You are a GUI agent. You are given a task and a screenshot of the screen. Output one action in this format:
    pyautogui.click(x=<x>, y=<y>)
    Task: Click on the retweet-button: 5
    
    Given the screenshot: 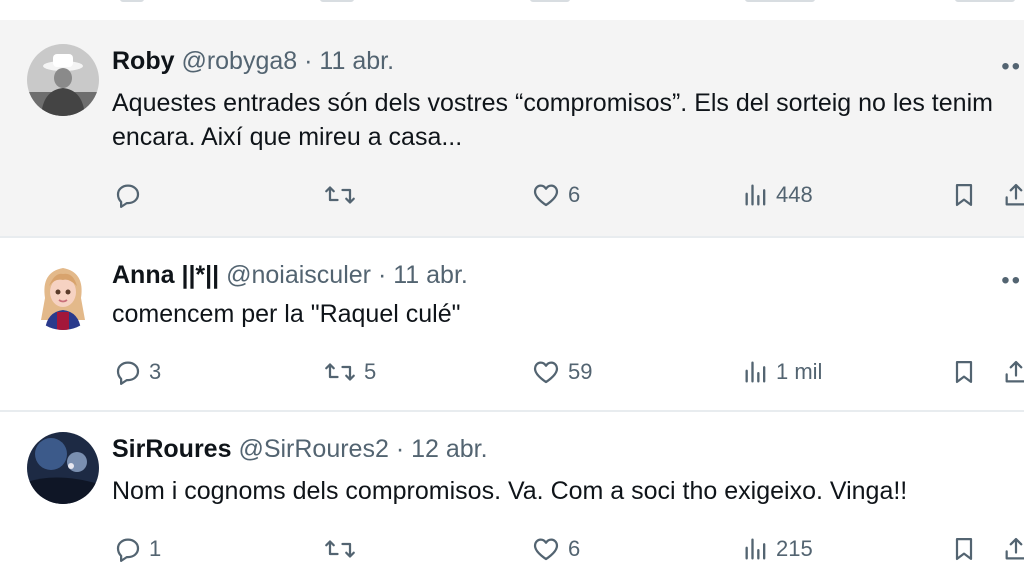 What is the action you would take?
    pyautogui.click(x=349, y=372)
    